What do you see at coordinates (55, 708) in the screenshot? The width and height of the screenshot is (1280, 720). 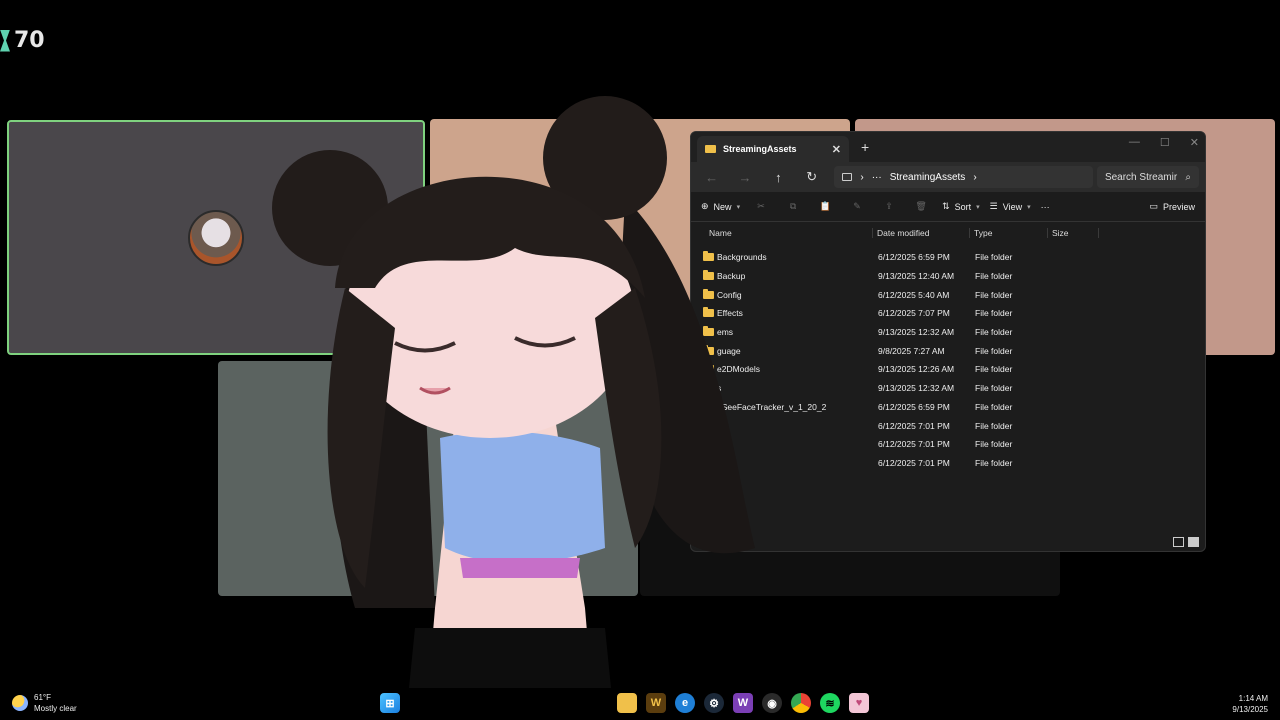 I see `weather-description: Mostly clear` at bounding box center [55, 708].